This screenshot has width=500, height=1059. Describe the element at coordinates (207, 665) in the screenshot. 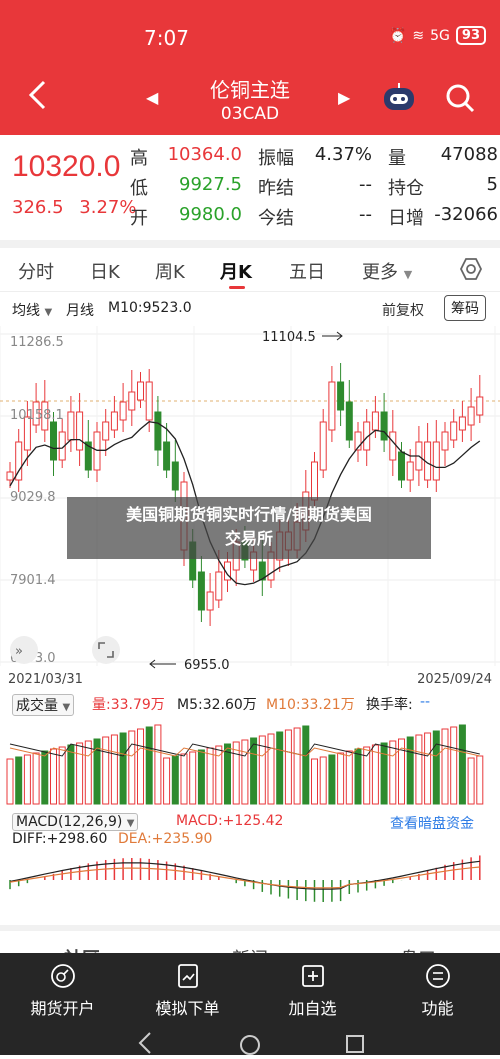

I see `low-marker-label: 6955.0` at that location.